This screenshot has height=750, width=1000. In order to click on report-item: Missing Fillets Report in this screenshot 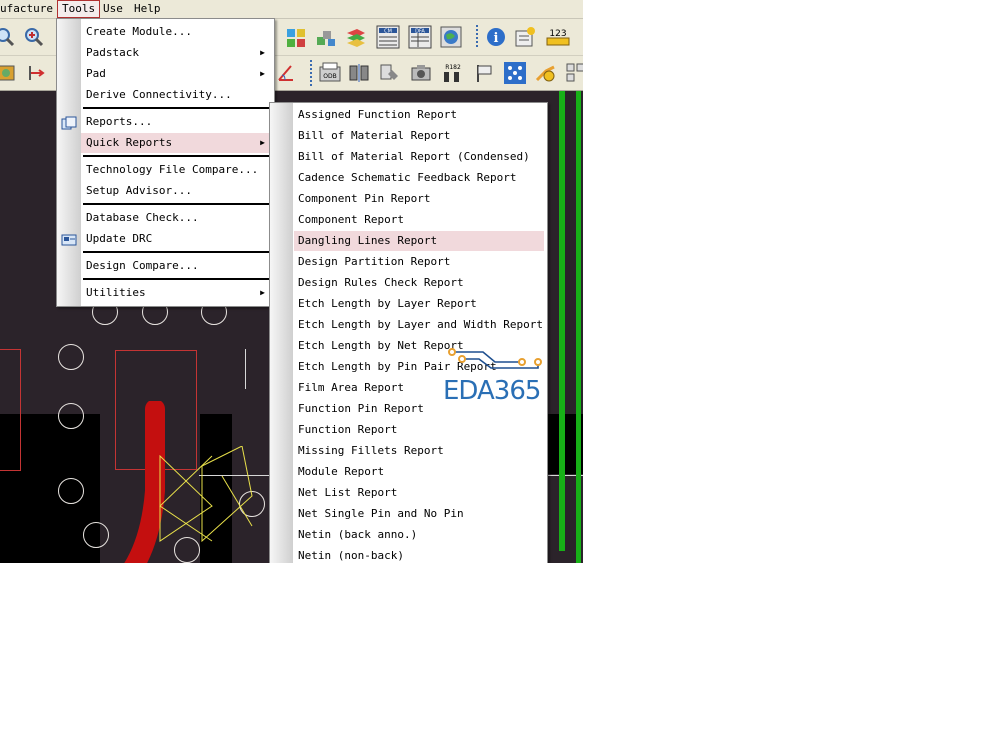, I will do `click(419, 451)`.